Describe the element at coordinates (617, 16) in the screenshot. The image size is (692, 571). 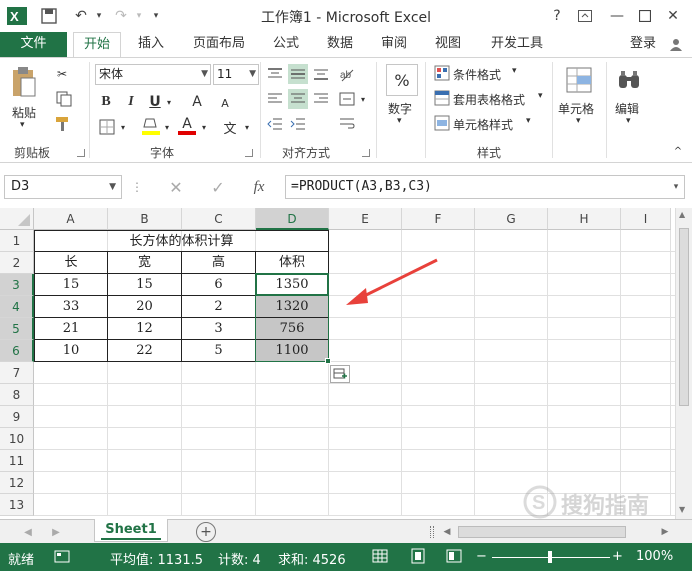
I see `minimize-icon: —` at that location.